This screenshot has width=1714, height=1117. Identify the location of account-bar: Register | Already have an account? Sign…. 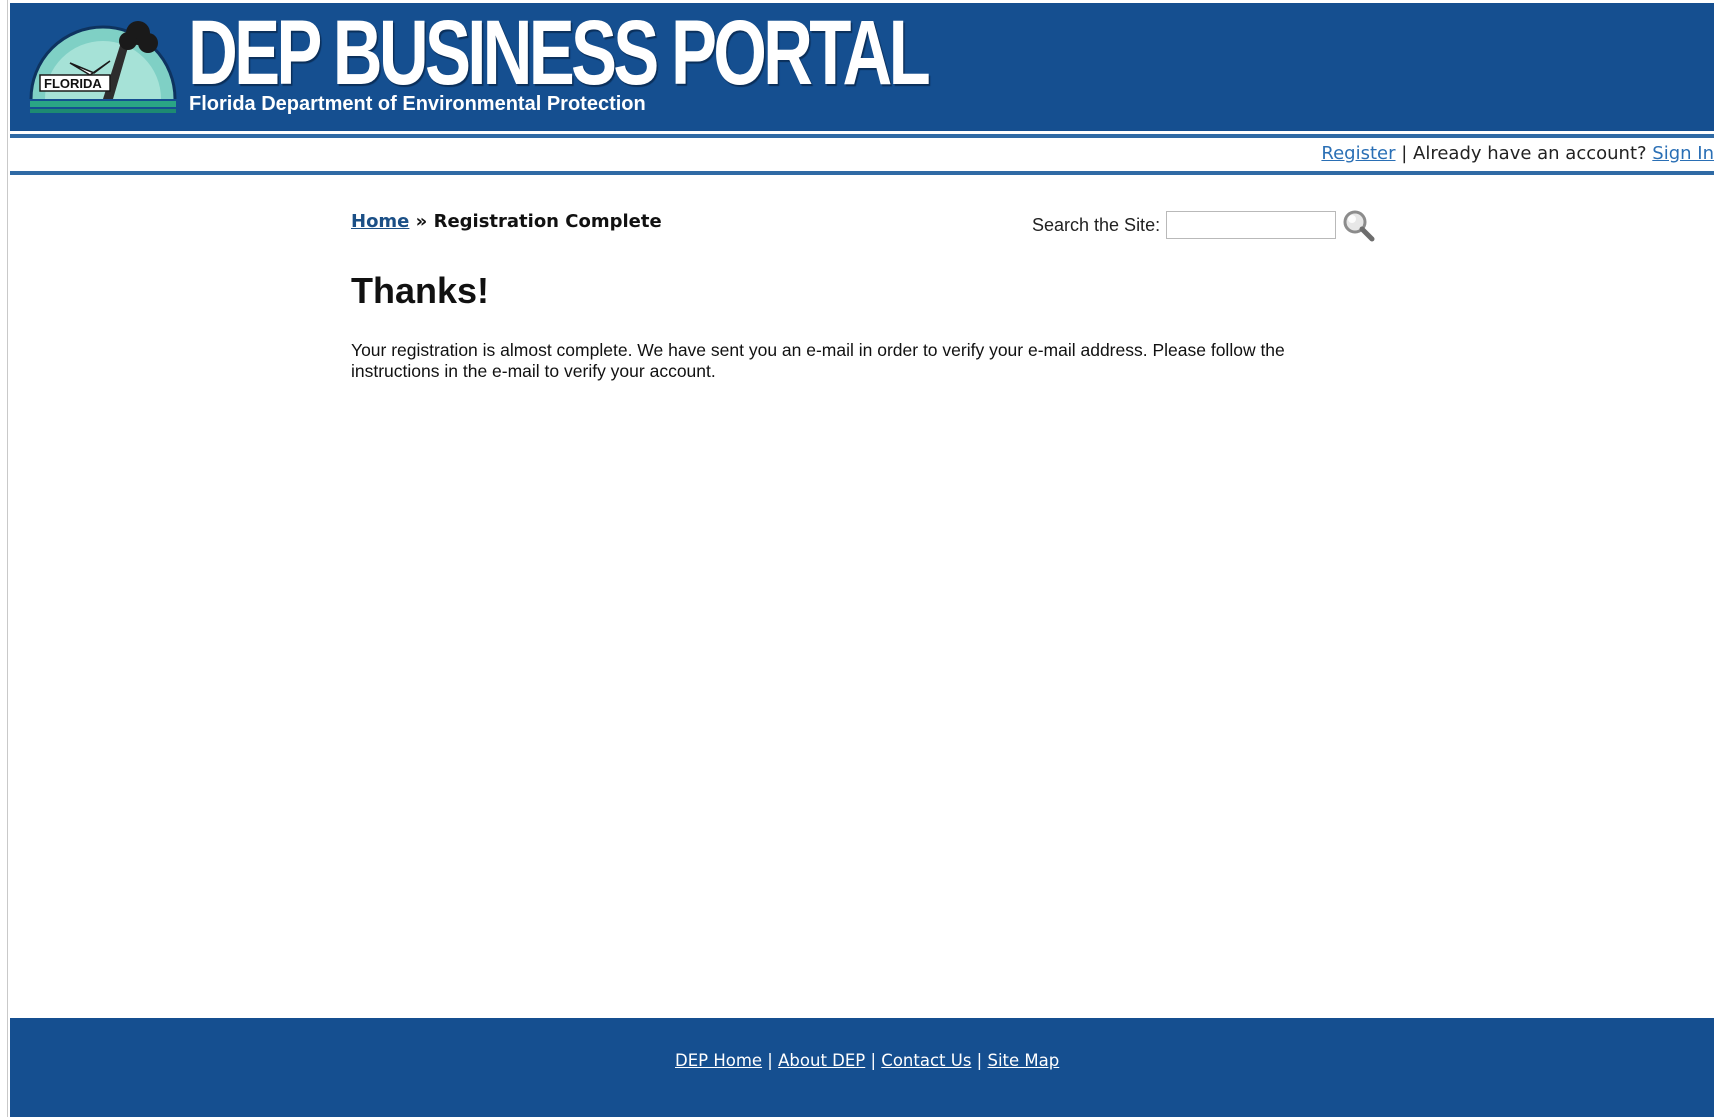
(1517, 156).